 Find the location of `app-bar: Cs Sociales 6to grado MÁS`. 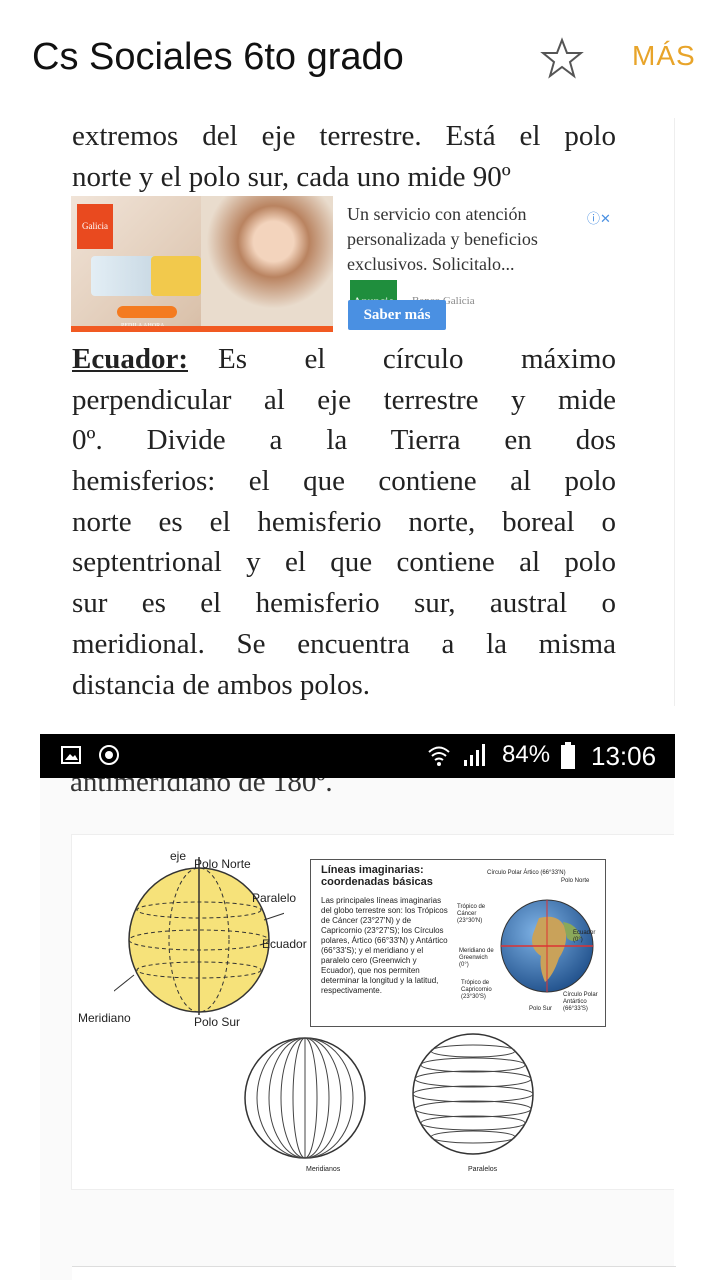

app-bar: Cs Sociales 6to grado MÁS is located at coordinates (360, 59).